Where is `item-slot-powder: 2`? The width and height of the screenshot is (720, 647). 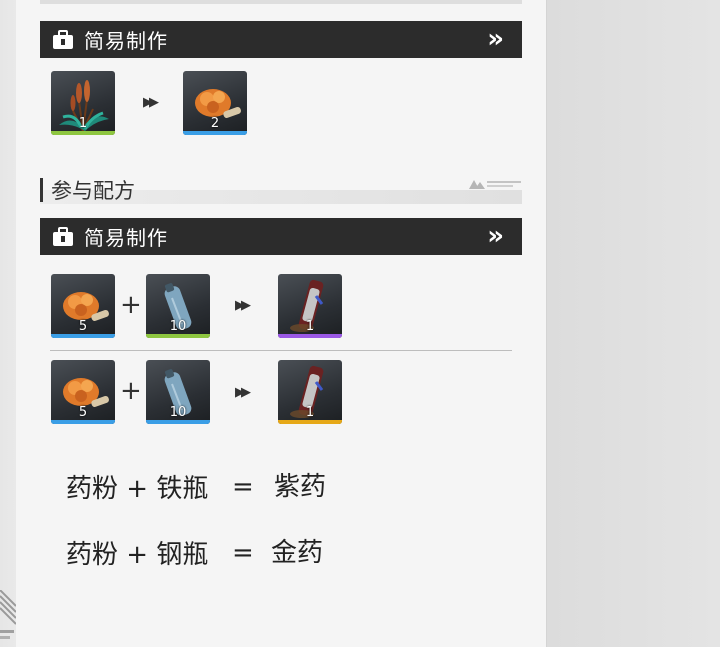
item-slot-powder: 2 is located at coordinates (215, 103).